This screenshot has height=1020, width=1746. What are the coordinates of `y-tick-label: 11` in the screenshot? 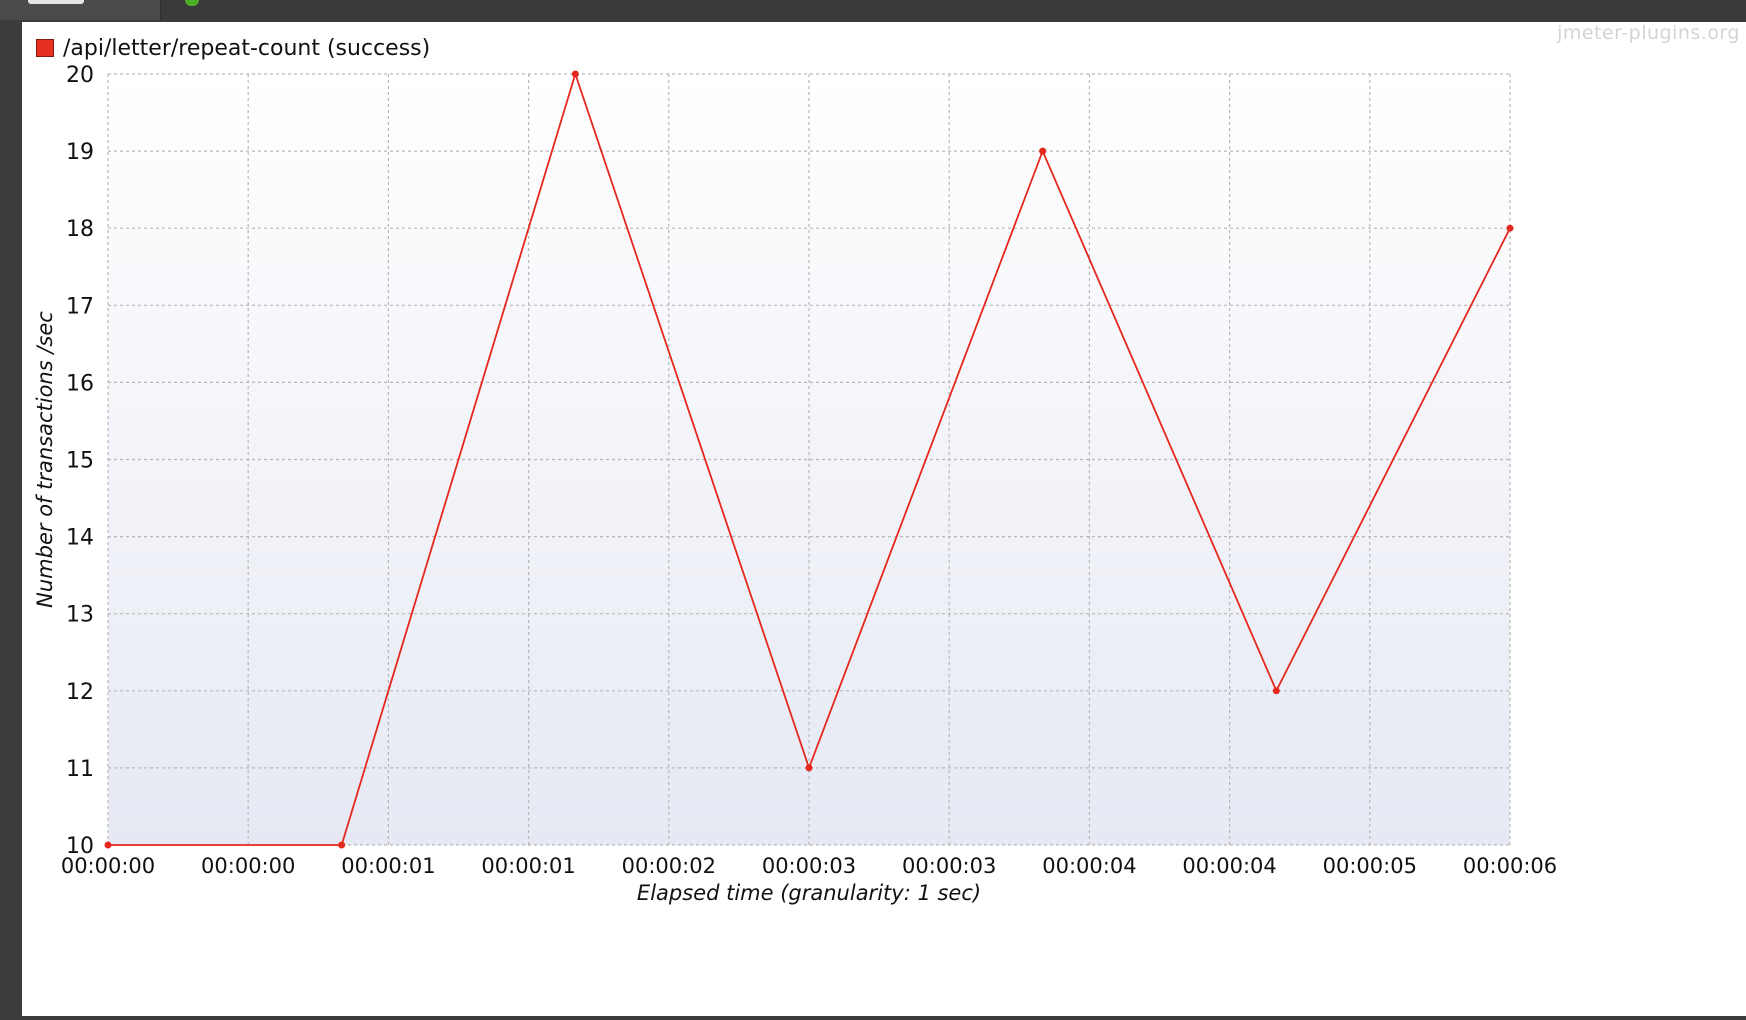 It's located at (80, 769).